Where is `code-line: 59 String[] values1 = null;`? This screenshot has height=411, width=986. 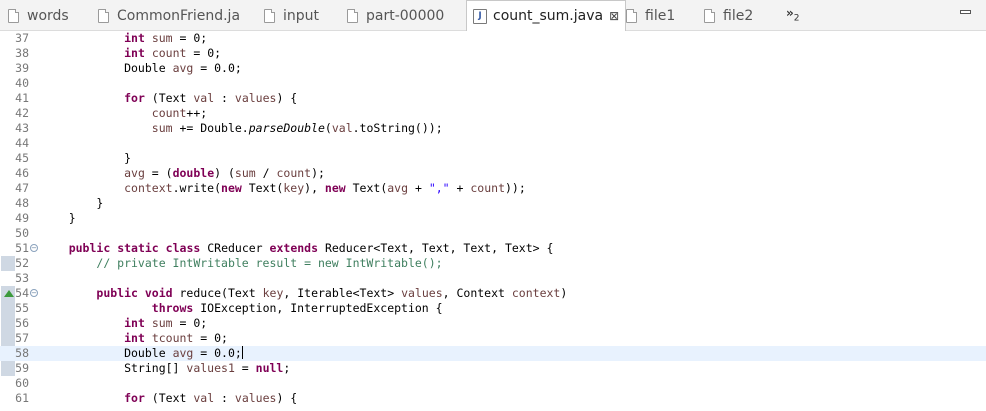
code-line: 59 String[] values1 = null; is located at coordinates (493, 368).